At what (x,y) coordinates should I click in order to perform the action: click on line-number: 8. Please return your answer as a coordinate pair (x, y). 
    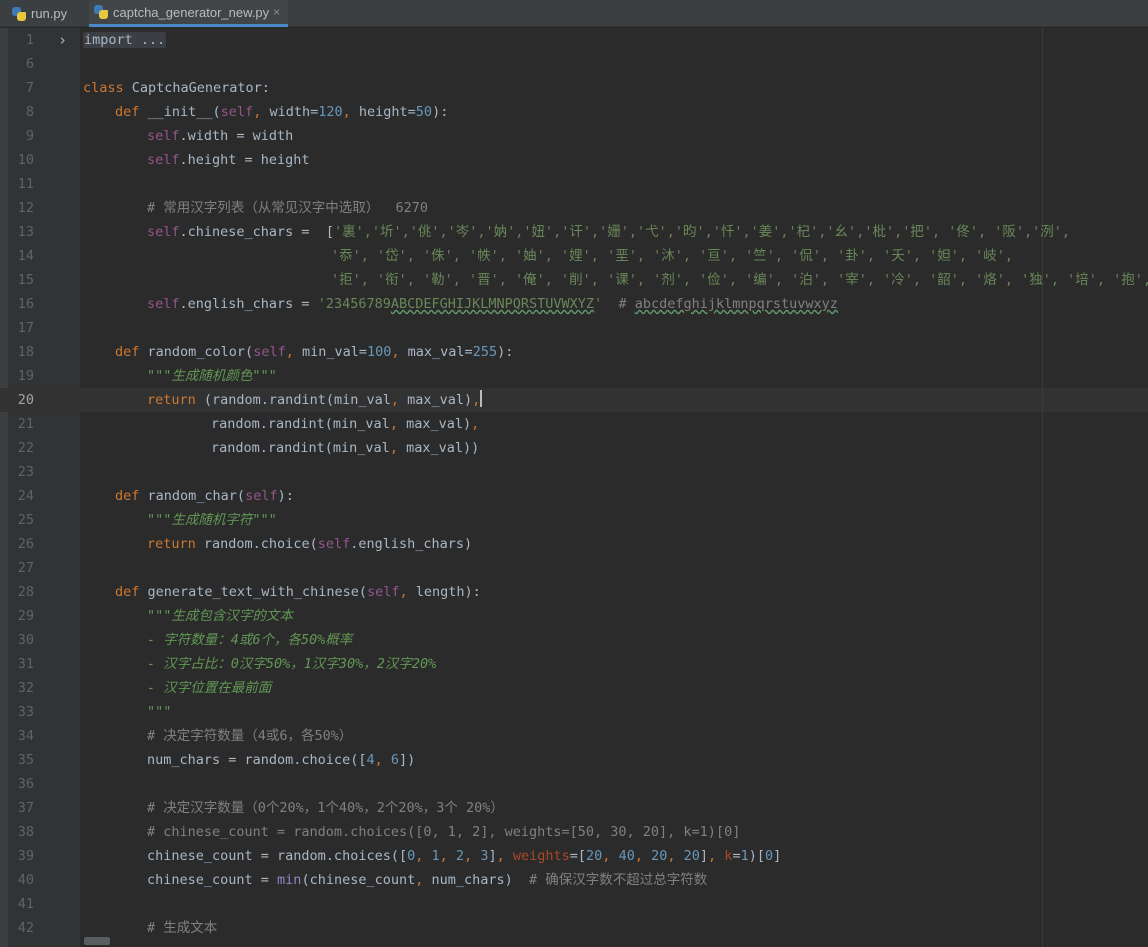
    Looking at the image, I should click on (29, 112).